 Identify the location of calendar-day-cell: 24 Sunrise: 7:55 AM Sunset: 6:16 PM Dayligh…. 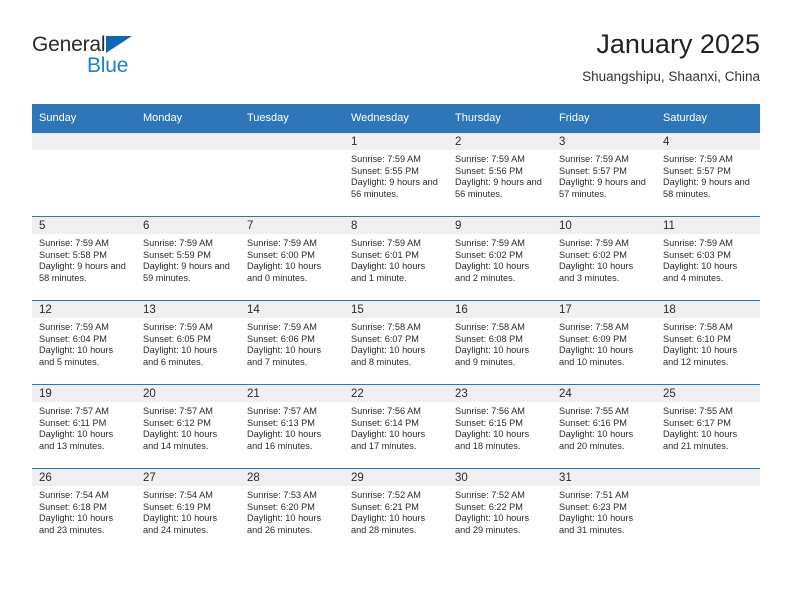
(604, 426).